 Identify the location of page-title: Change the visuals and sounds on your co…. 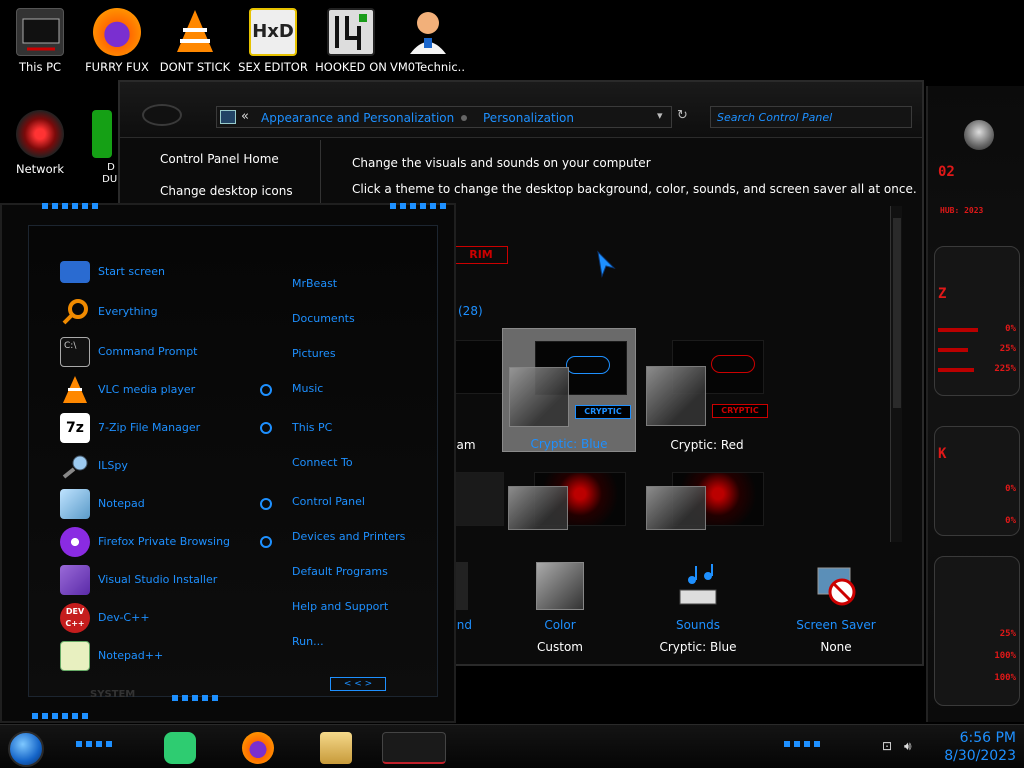
(501, 163).